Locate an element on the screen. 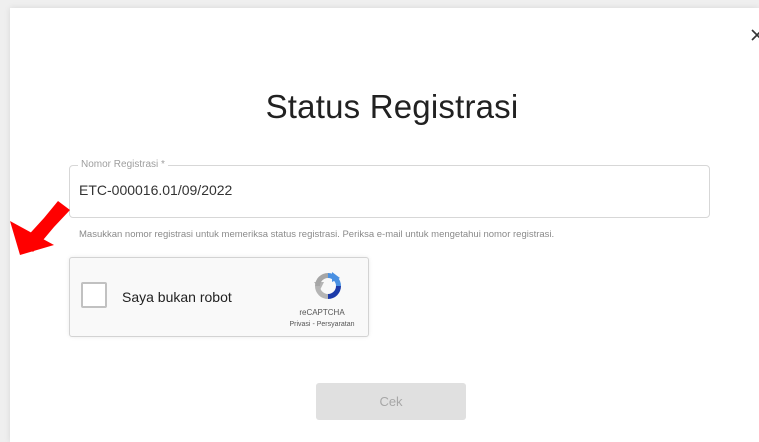  recaptcha-links: Privasi - Persyaratan is located at coordinates (322, 324).